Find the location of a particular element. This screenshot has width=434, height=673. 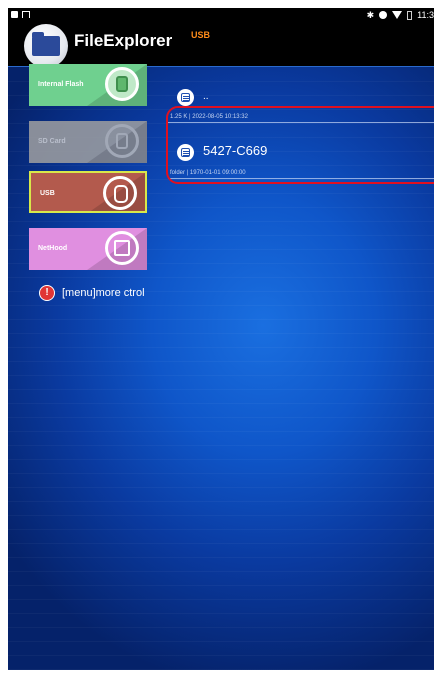

hint-text: [menu]more ctrol is located at coordinates (103, 293).